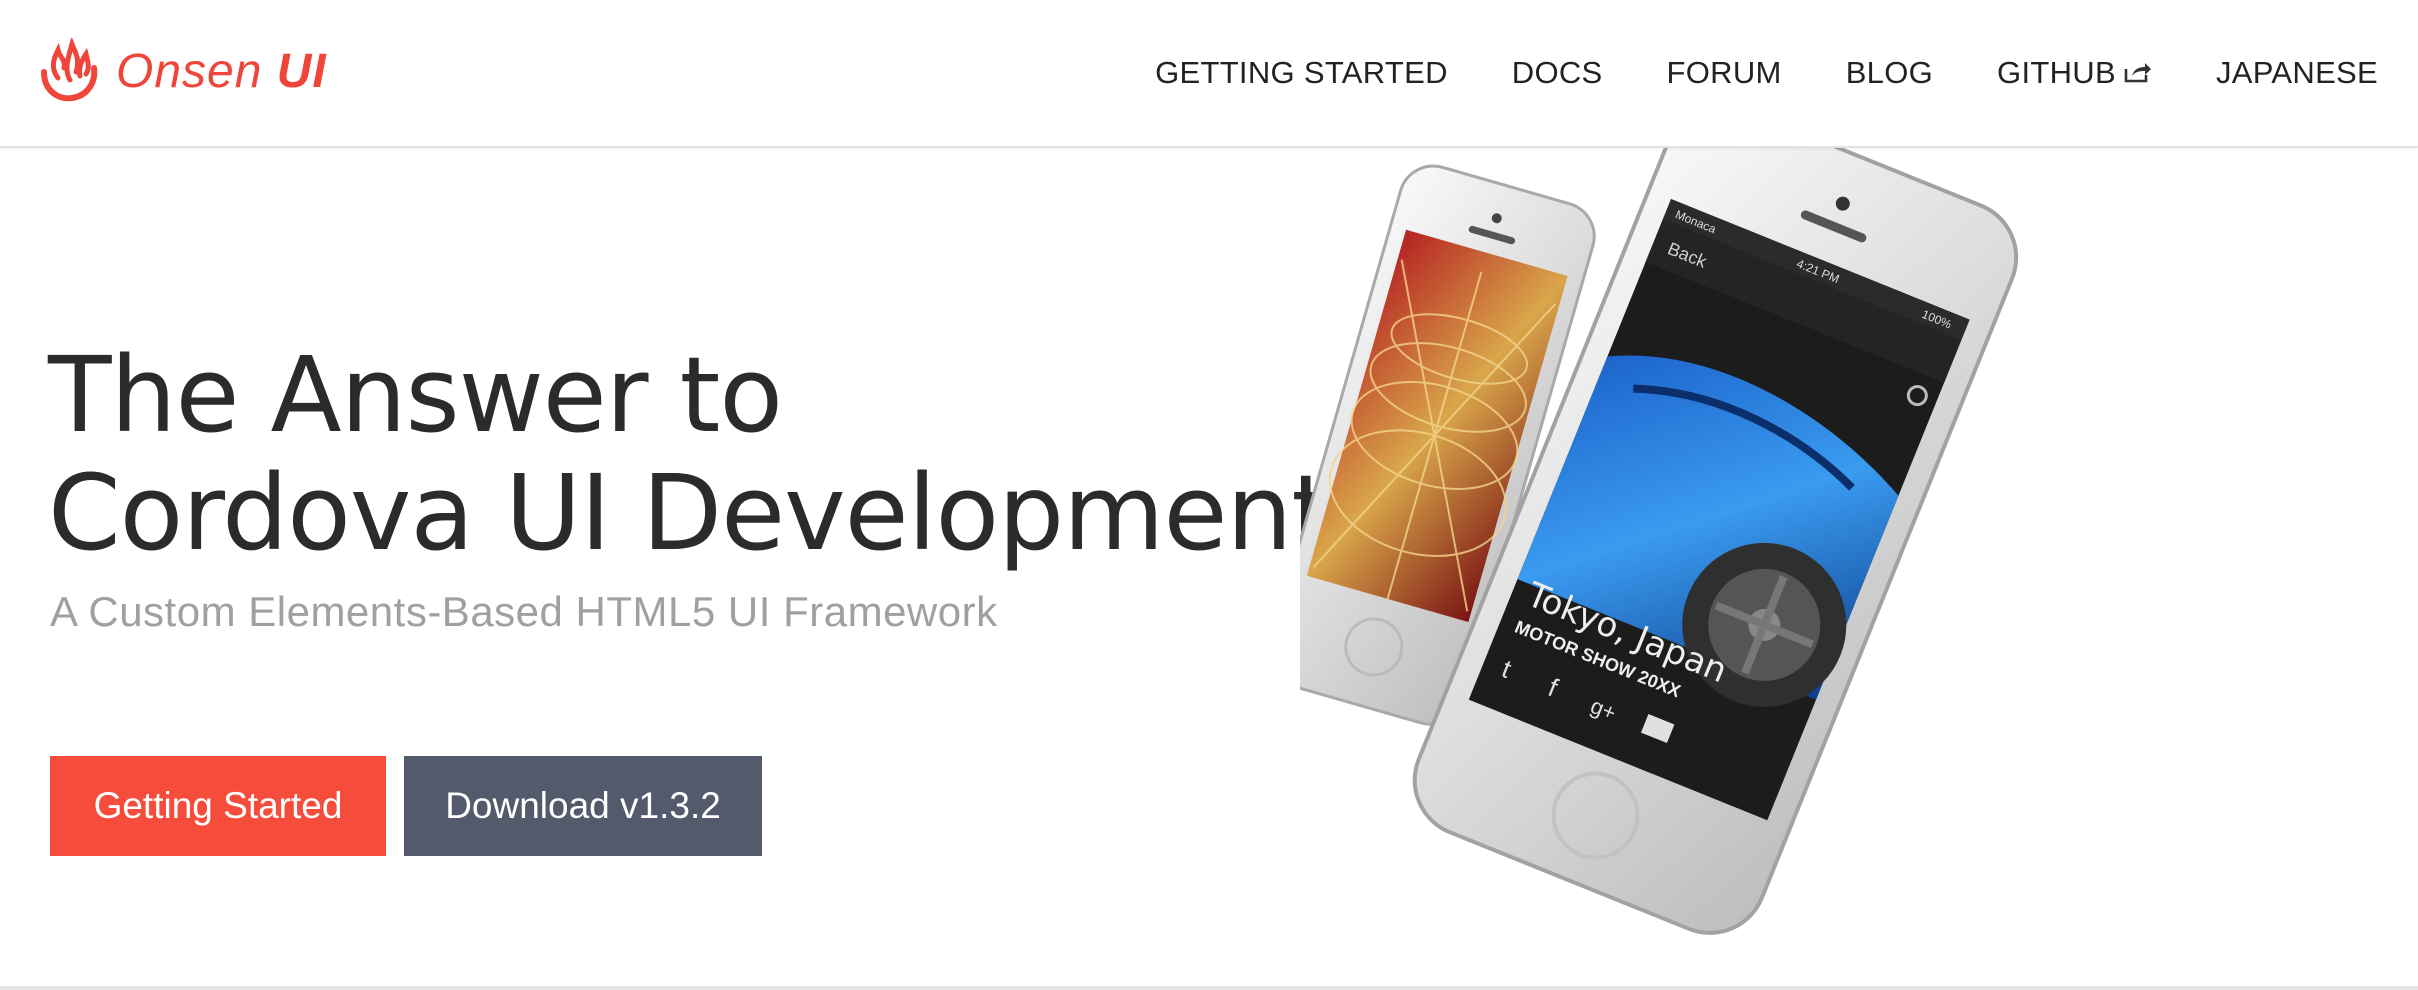 The height and width of the screenshot is (990, 2418). Describe the element at coordinates (1889, 73) in the screenshot. I see `nav-blog: BLOG` at that location.